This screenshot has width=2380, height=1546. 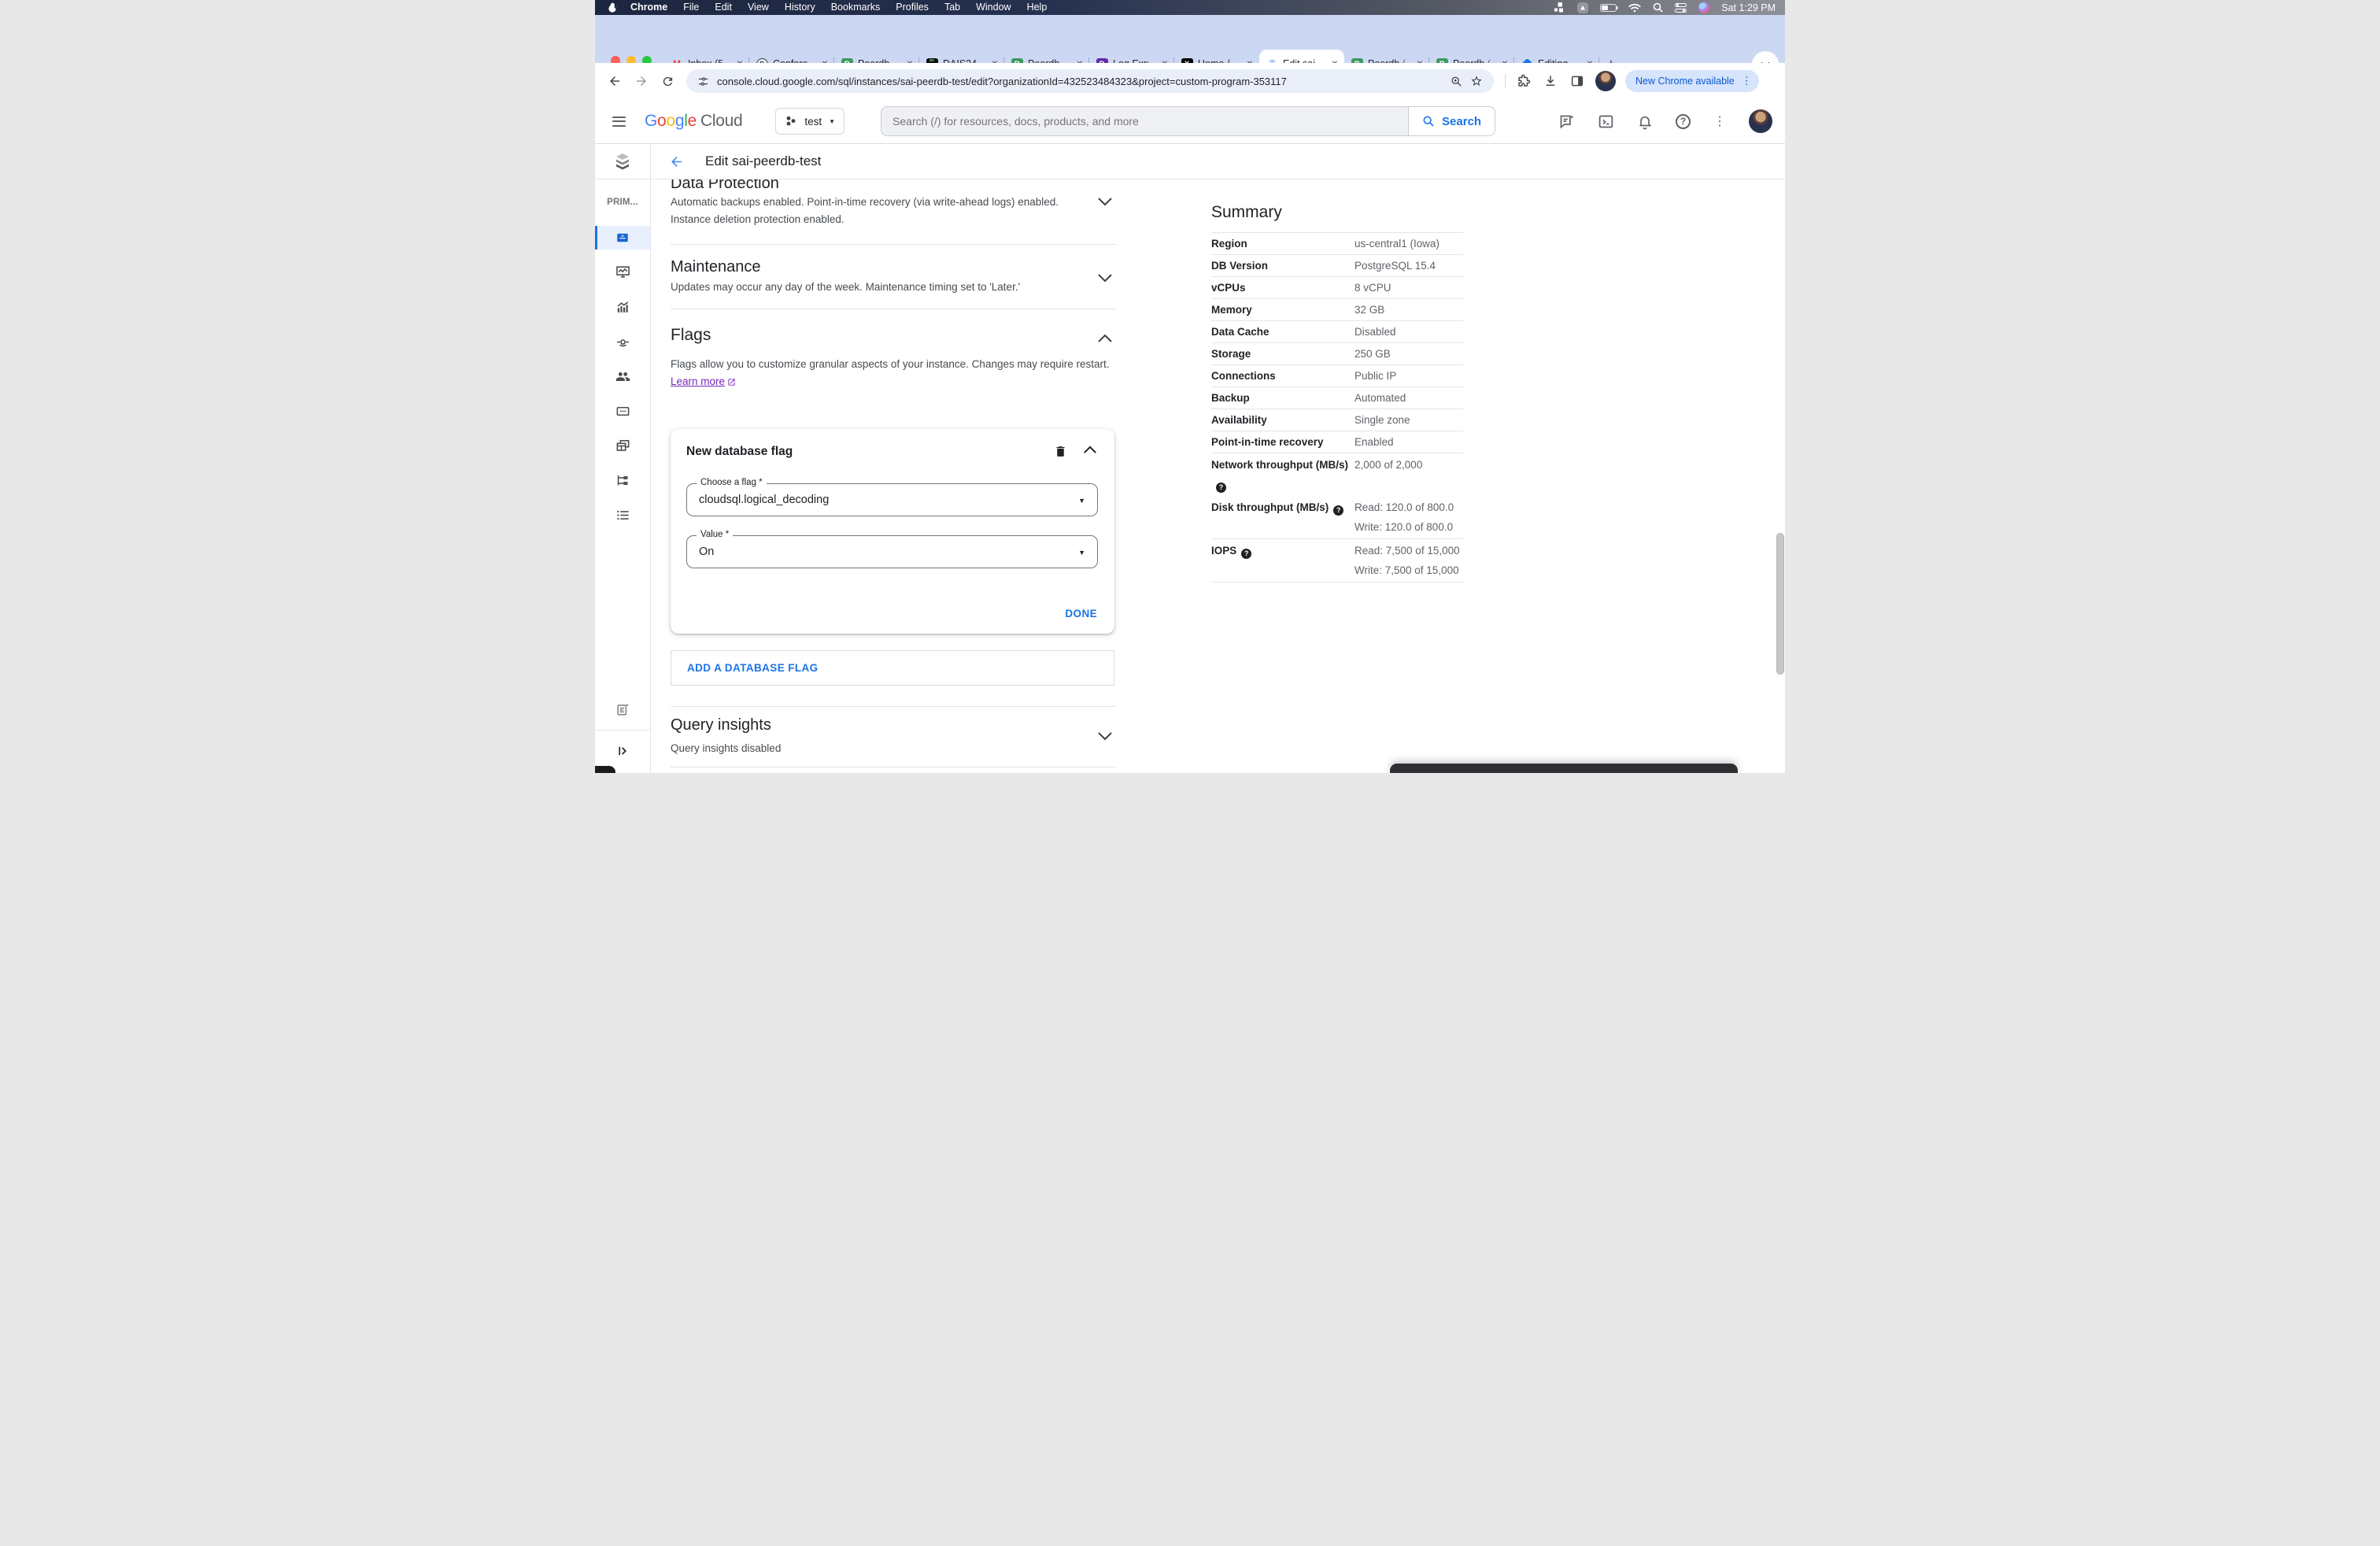 I want to click on summary-row-pitr: Point-in-time recovery Enabled, so click(x=1337, y=442).